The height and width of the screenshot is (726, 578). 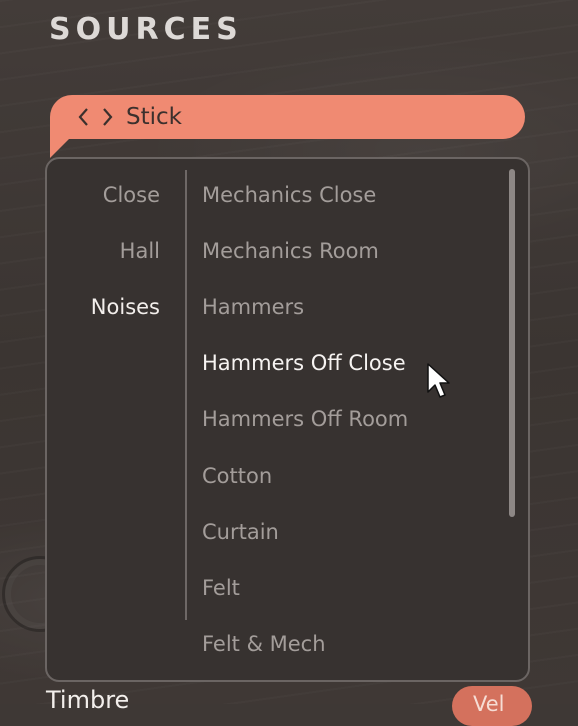 I want to click on dropdown-scrollbar, so click(x=512, y=343).